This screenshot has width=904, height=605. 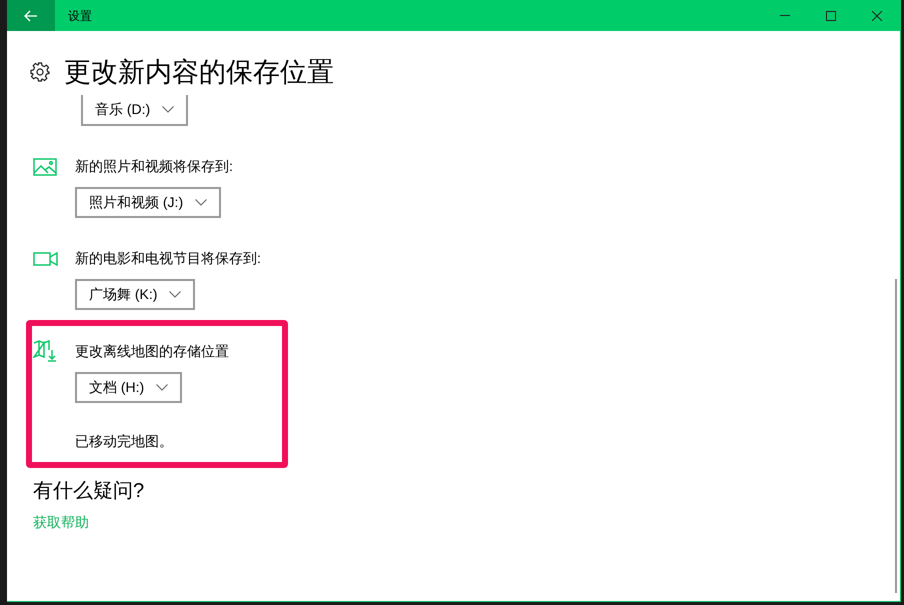 I want to click on back-arrow-icon, so click(x=31, y=16).